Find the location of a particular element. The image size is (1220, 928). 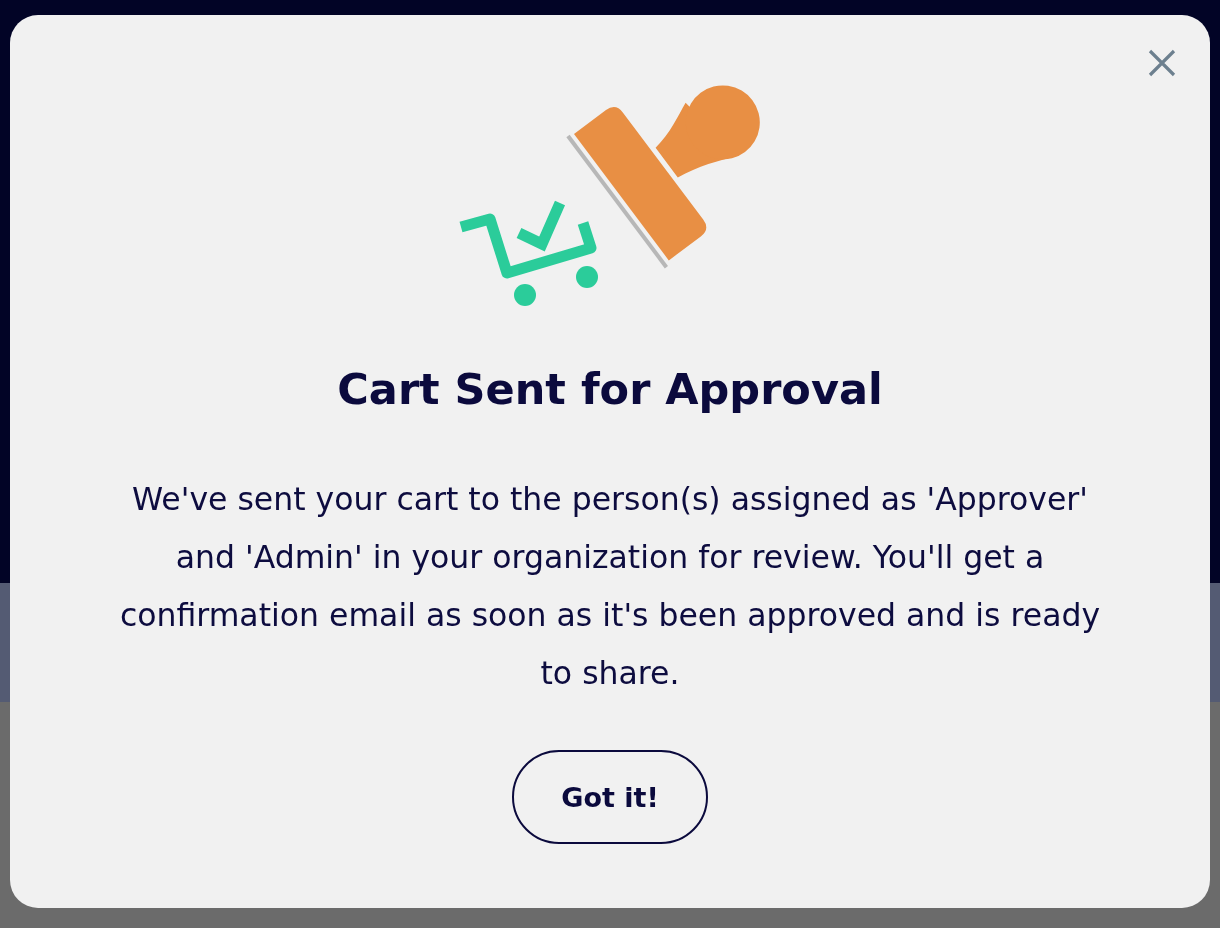

close-button is located at coordinates (1162, 63).